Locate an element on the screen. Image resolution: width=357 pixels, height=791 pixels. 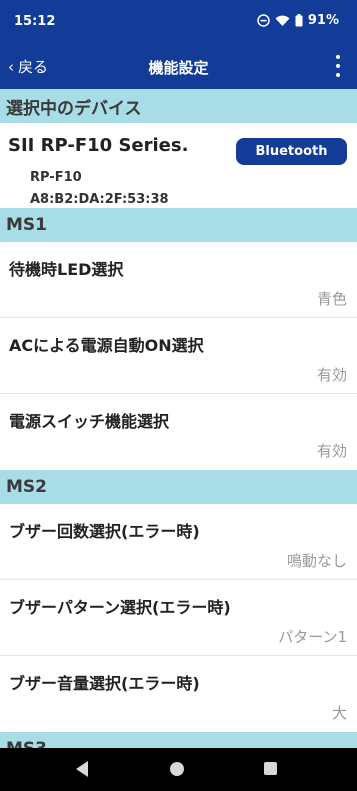
setting-label: ブザー音量選択(エラー時) is located at coordinates (104, 683).